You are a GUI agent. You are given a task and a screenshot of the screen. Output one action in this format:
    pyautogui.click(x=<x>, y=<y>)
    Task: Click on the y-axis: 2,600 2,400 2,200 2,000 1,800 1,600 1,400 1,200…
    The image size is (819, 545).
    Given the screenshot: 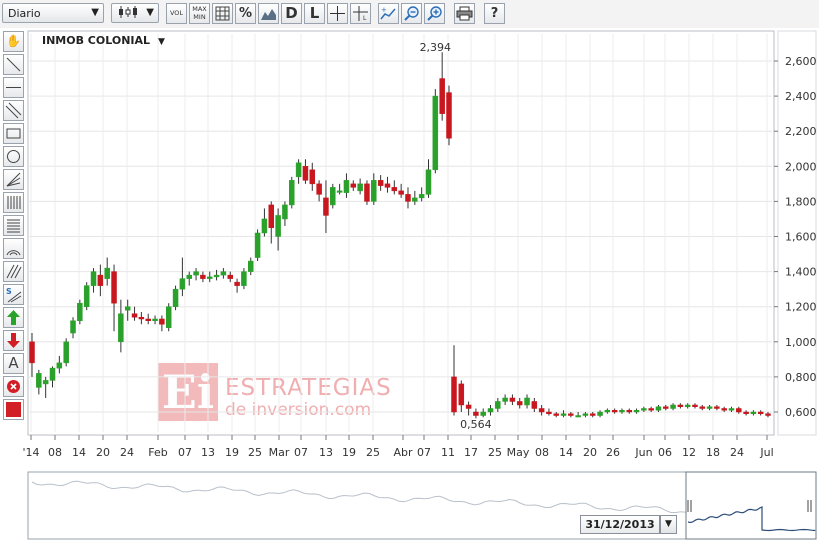 What is the action you would take?
    pyautogui.click(x=795, y=237)
    